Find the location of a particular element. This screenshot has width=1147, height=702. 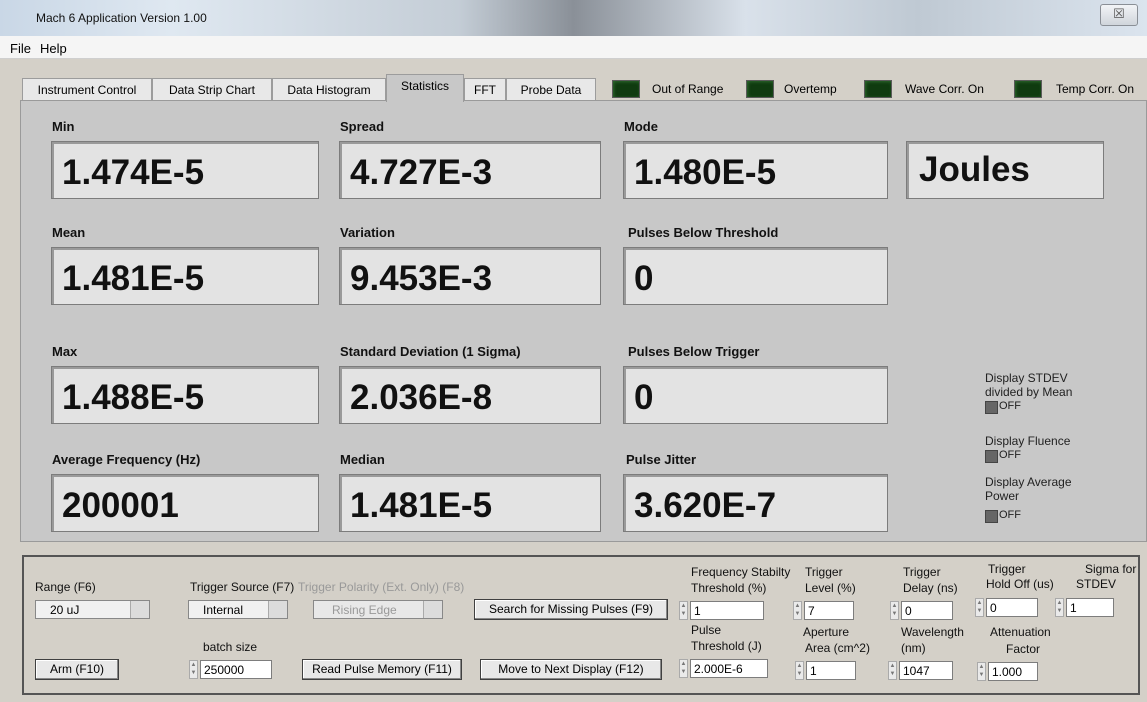

tab-fft: FFT is located at coordinates (485, 89).